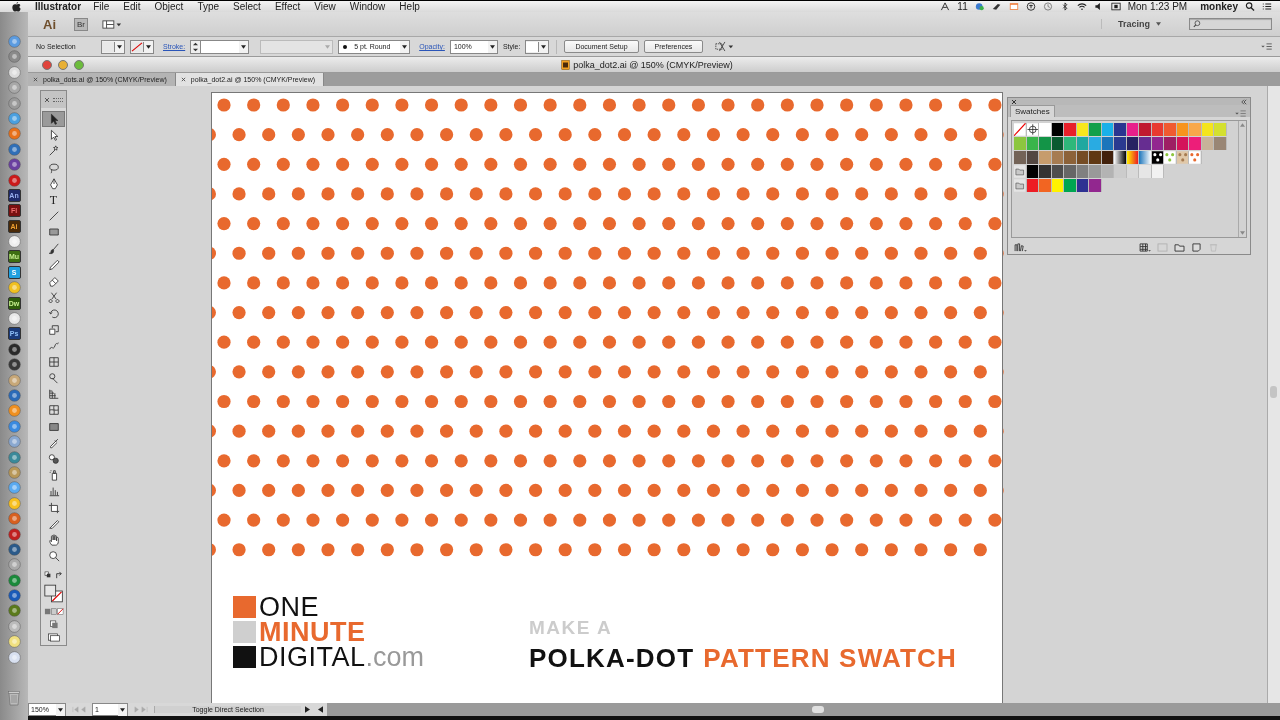 Image resolution: width=1280 pixels, height=720 pixels. Describe the element at coordinates (653, 64) in the screenshot. I see `window-title: polka_dot2.ai @ 150% (CMYK/Preview)` at that location.